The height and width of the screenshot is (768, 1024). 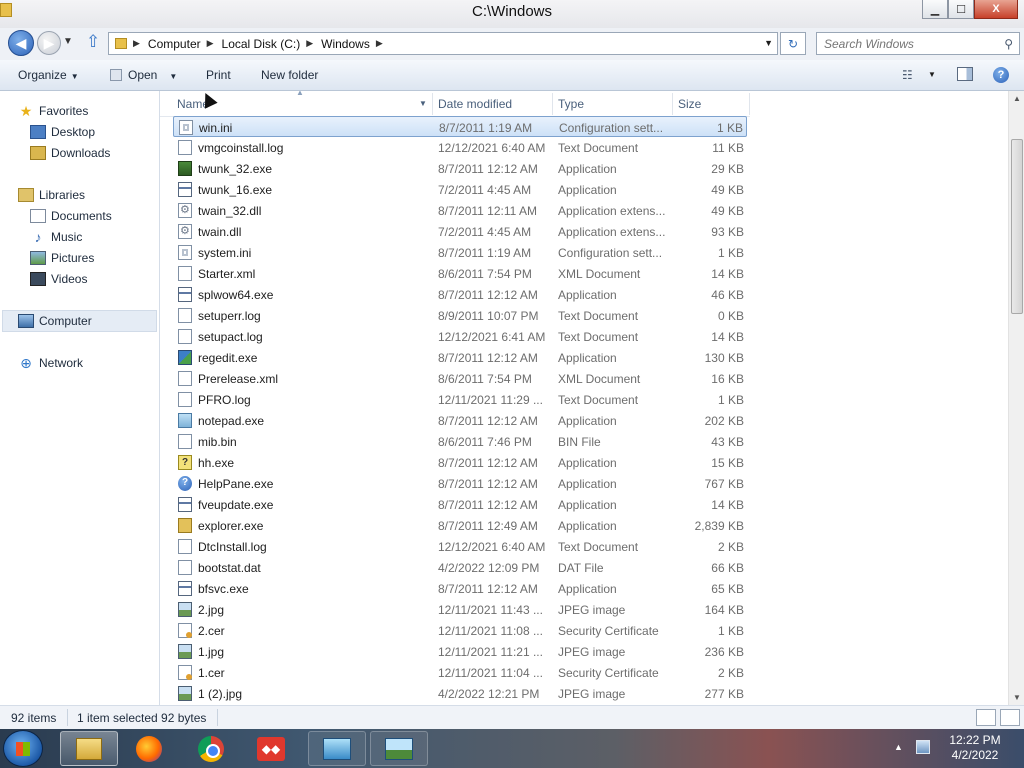 What do you see at coordinates (231, 421) in the screenshot?
I see `file-name: notepad.exe` at bounding box center [231, 421].